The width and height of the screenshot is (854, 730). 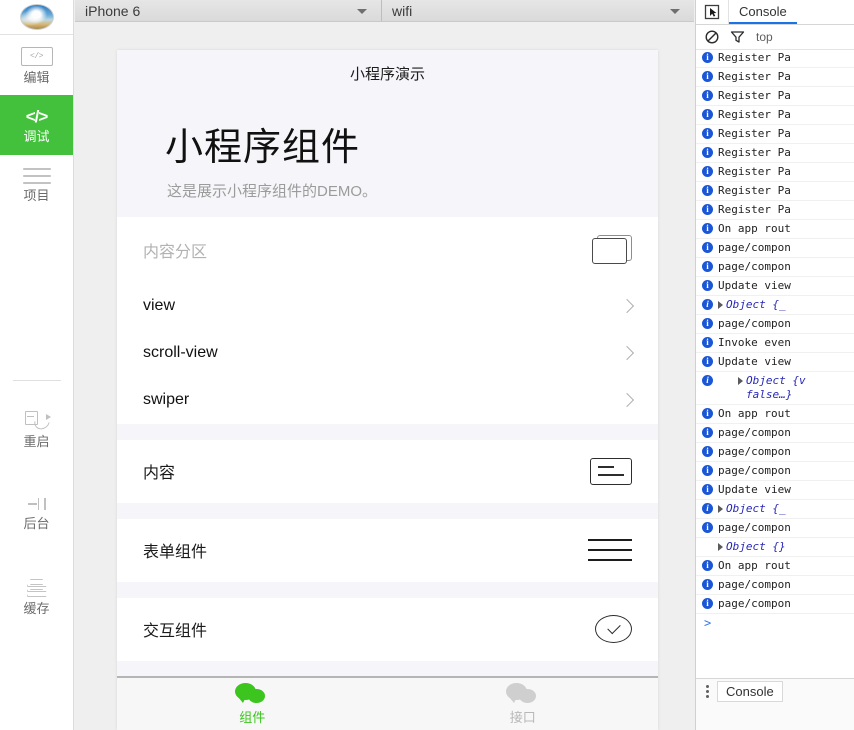 What do you see at coordinates (36, 125) in the screenshot?
I see `sidebar-item-debug: </> 调试` at bounding box center [36, 125].